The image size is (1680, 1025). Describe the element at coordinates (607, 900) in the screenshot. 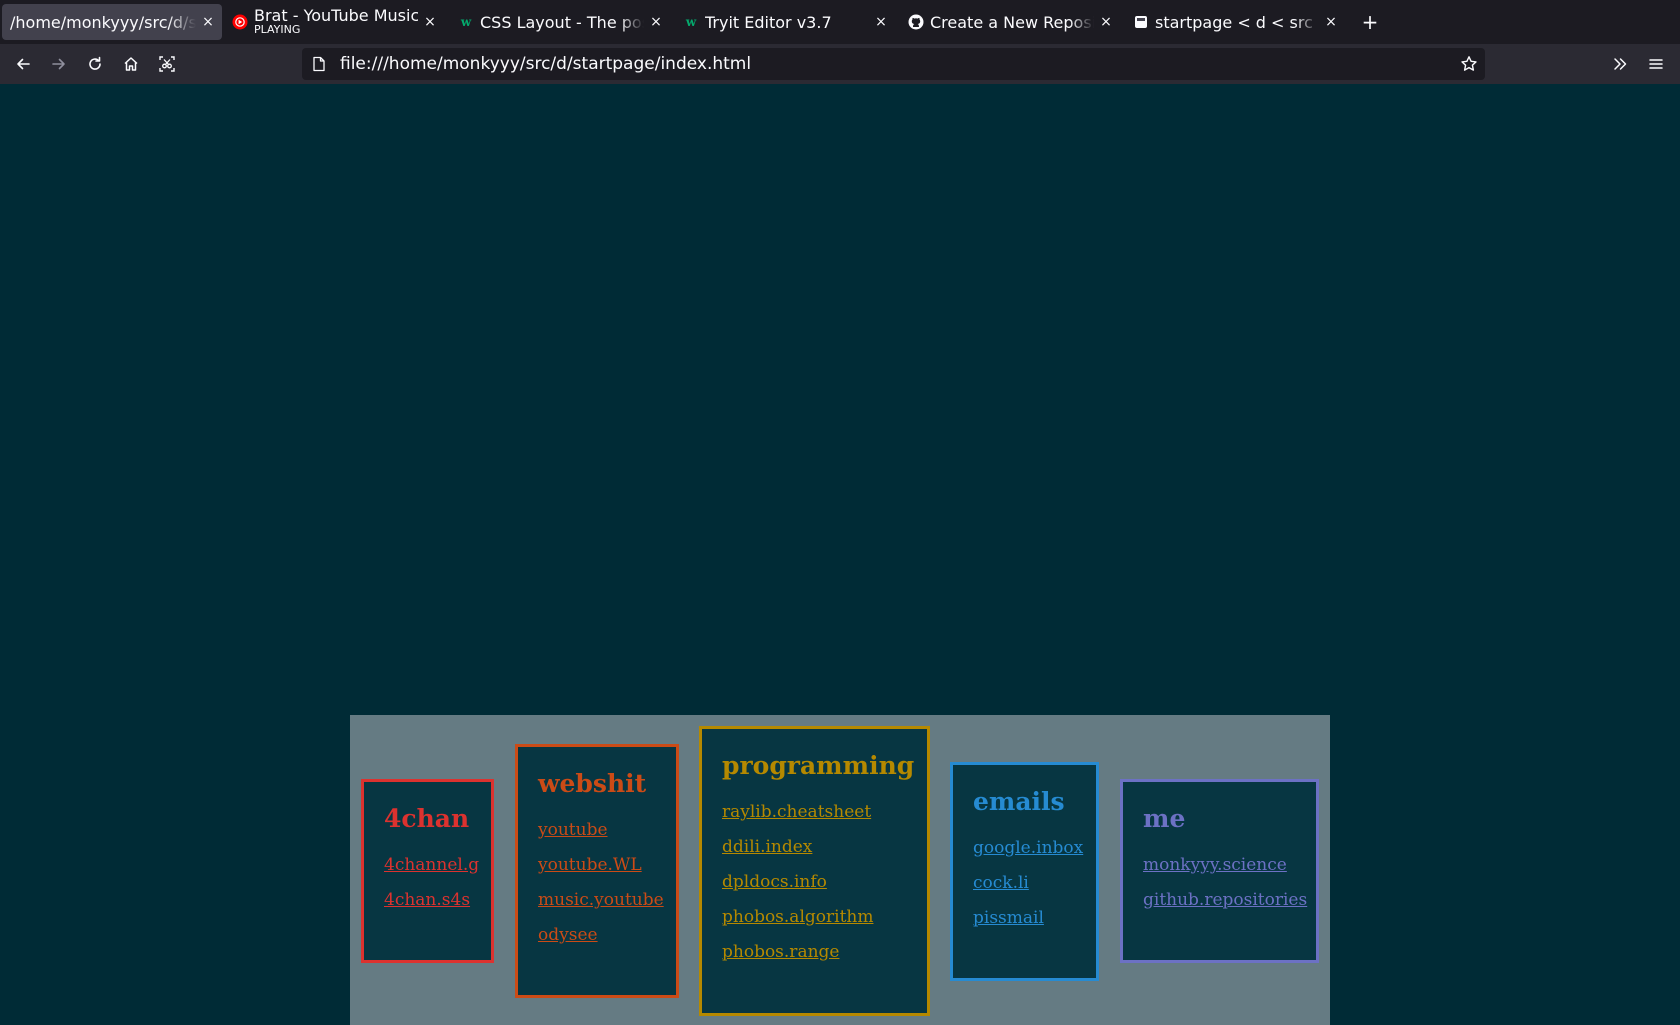

I see `link-music-youtube: music.youtube` at that location.